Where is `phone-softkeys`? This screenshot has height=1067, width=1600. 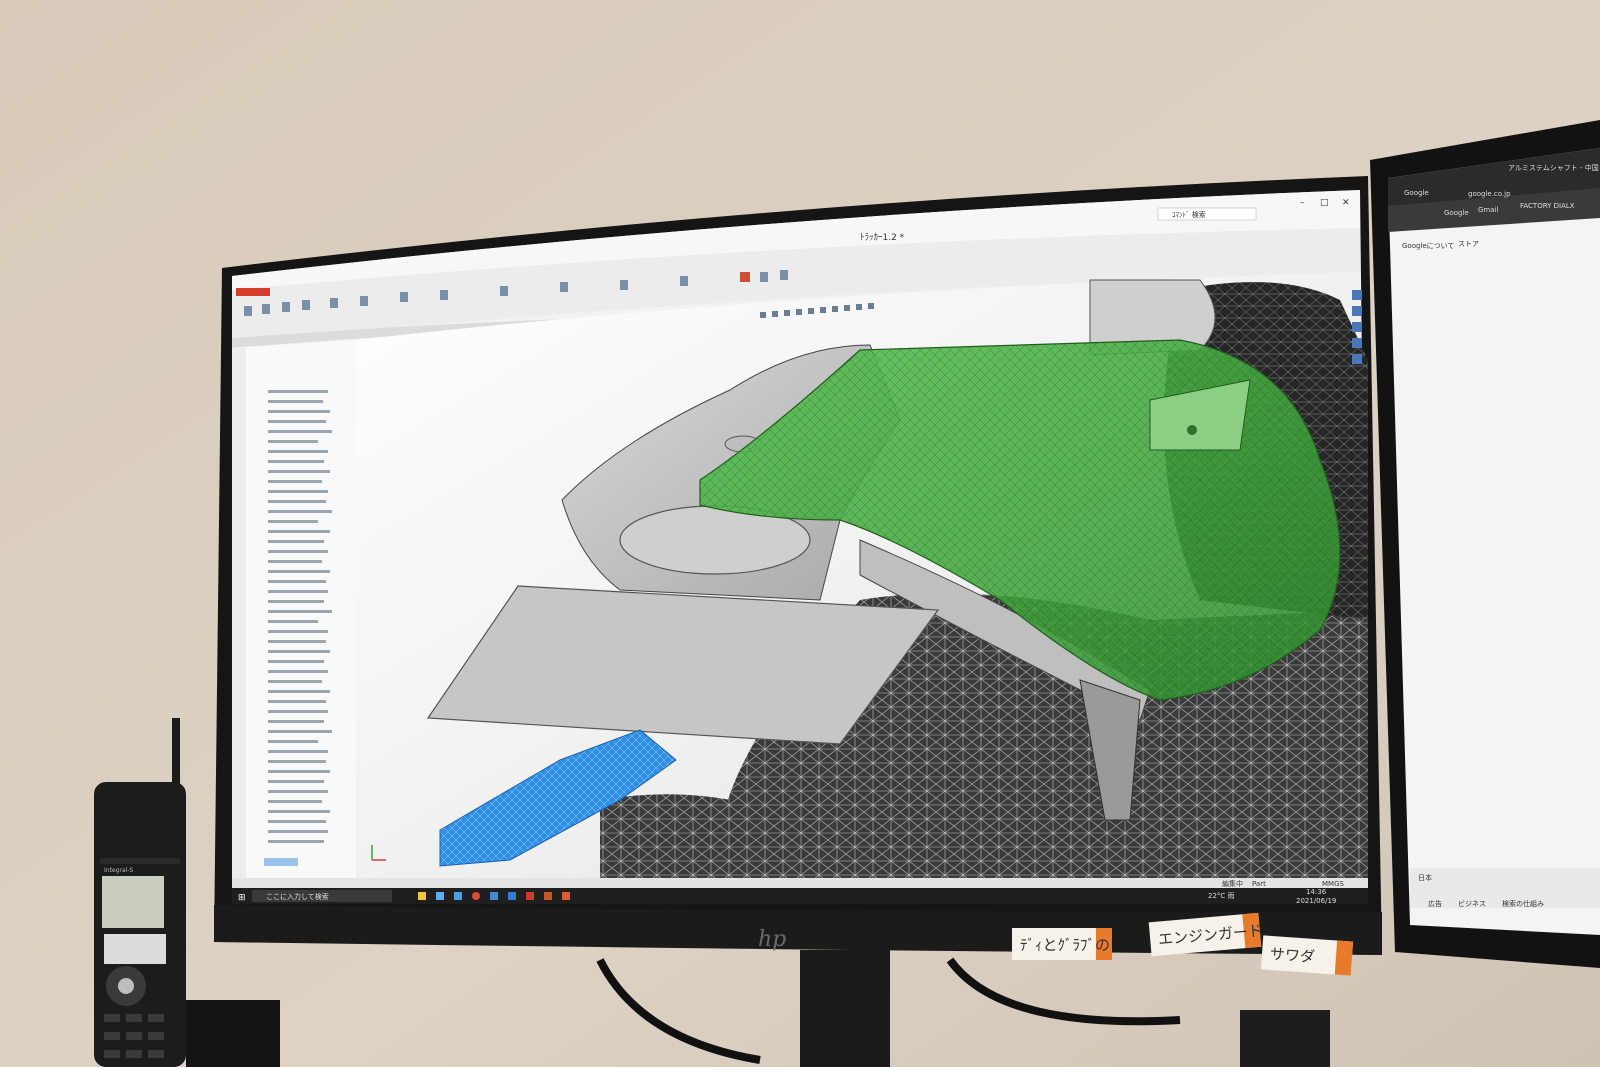
phone-softkeys is located at coordinates (135, 949).